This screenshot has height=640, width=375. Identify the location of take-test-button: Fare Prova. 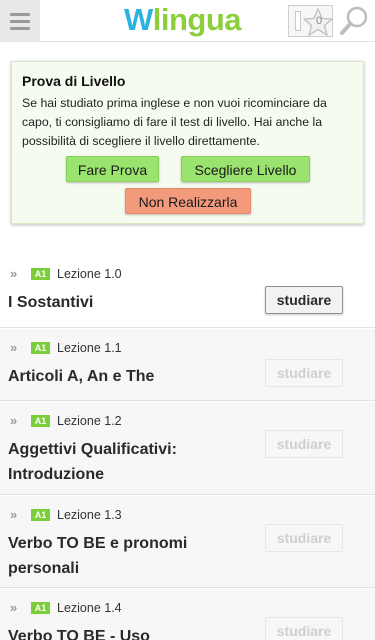
(112, 169).